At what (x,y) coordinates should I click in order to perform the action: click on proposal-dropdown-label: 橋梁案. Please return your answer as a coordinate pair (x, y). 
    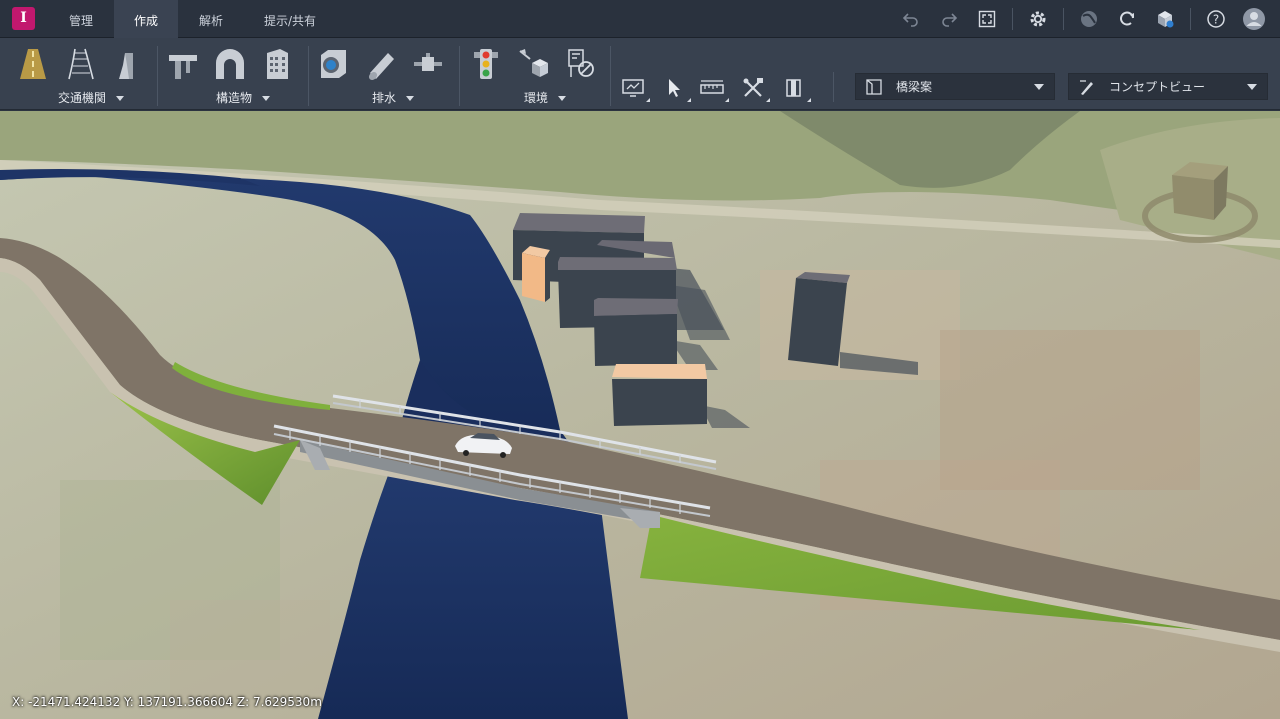
    Looking at the image, I should click on (914, 87).